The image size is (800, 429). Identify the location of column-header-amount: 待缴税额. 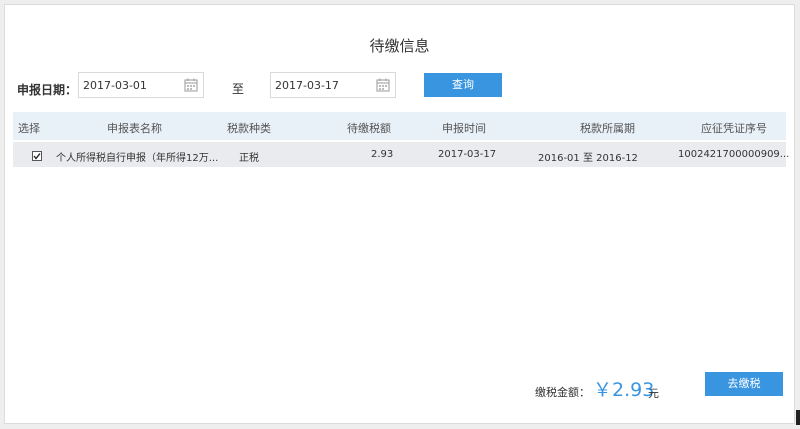
(369, 128).